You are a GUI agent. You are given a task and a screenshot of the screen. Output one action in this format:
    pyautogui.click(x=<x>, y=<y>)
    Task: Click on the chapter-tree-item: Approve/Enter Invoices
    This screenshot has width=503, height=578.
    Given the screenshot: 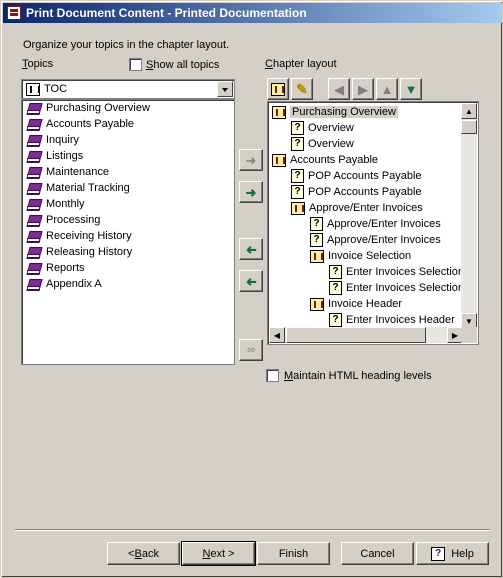 What is the action you would take?
    pyautogui.click(x=357, y=208)
    